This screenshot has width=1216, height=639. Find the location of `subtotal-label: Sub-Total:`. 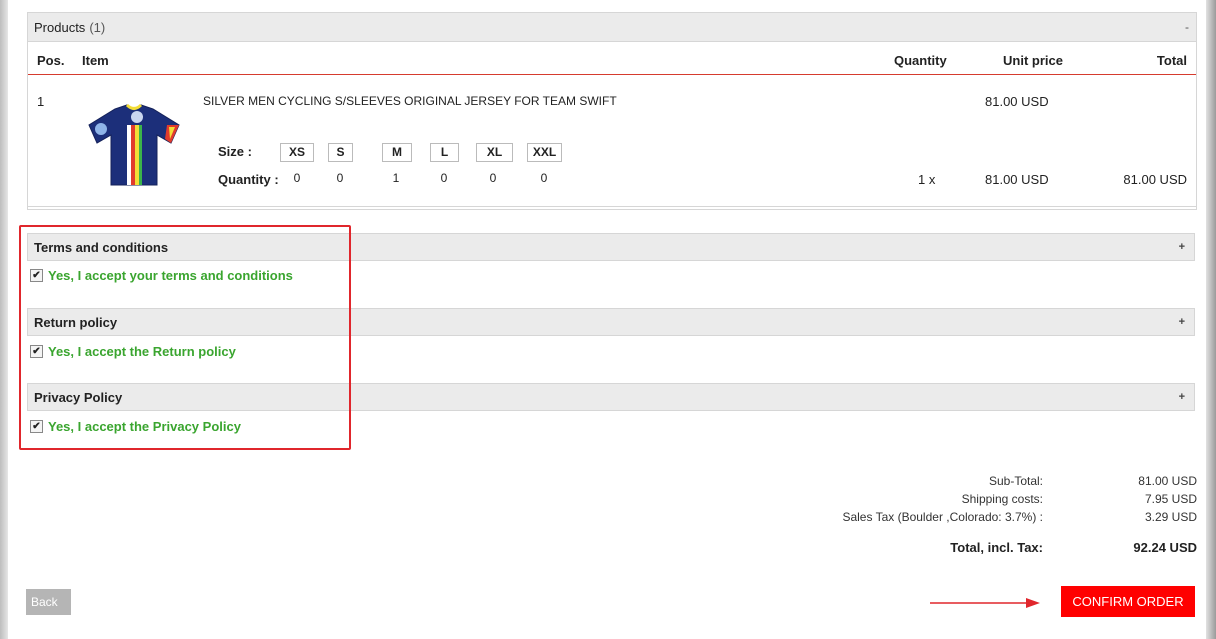

subtotal-label: Sub-Total: is located at coordinates (1015, 481).